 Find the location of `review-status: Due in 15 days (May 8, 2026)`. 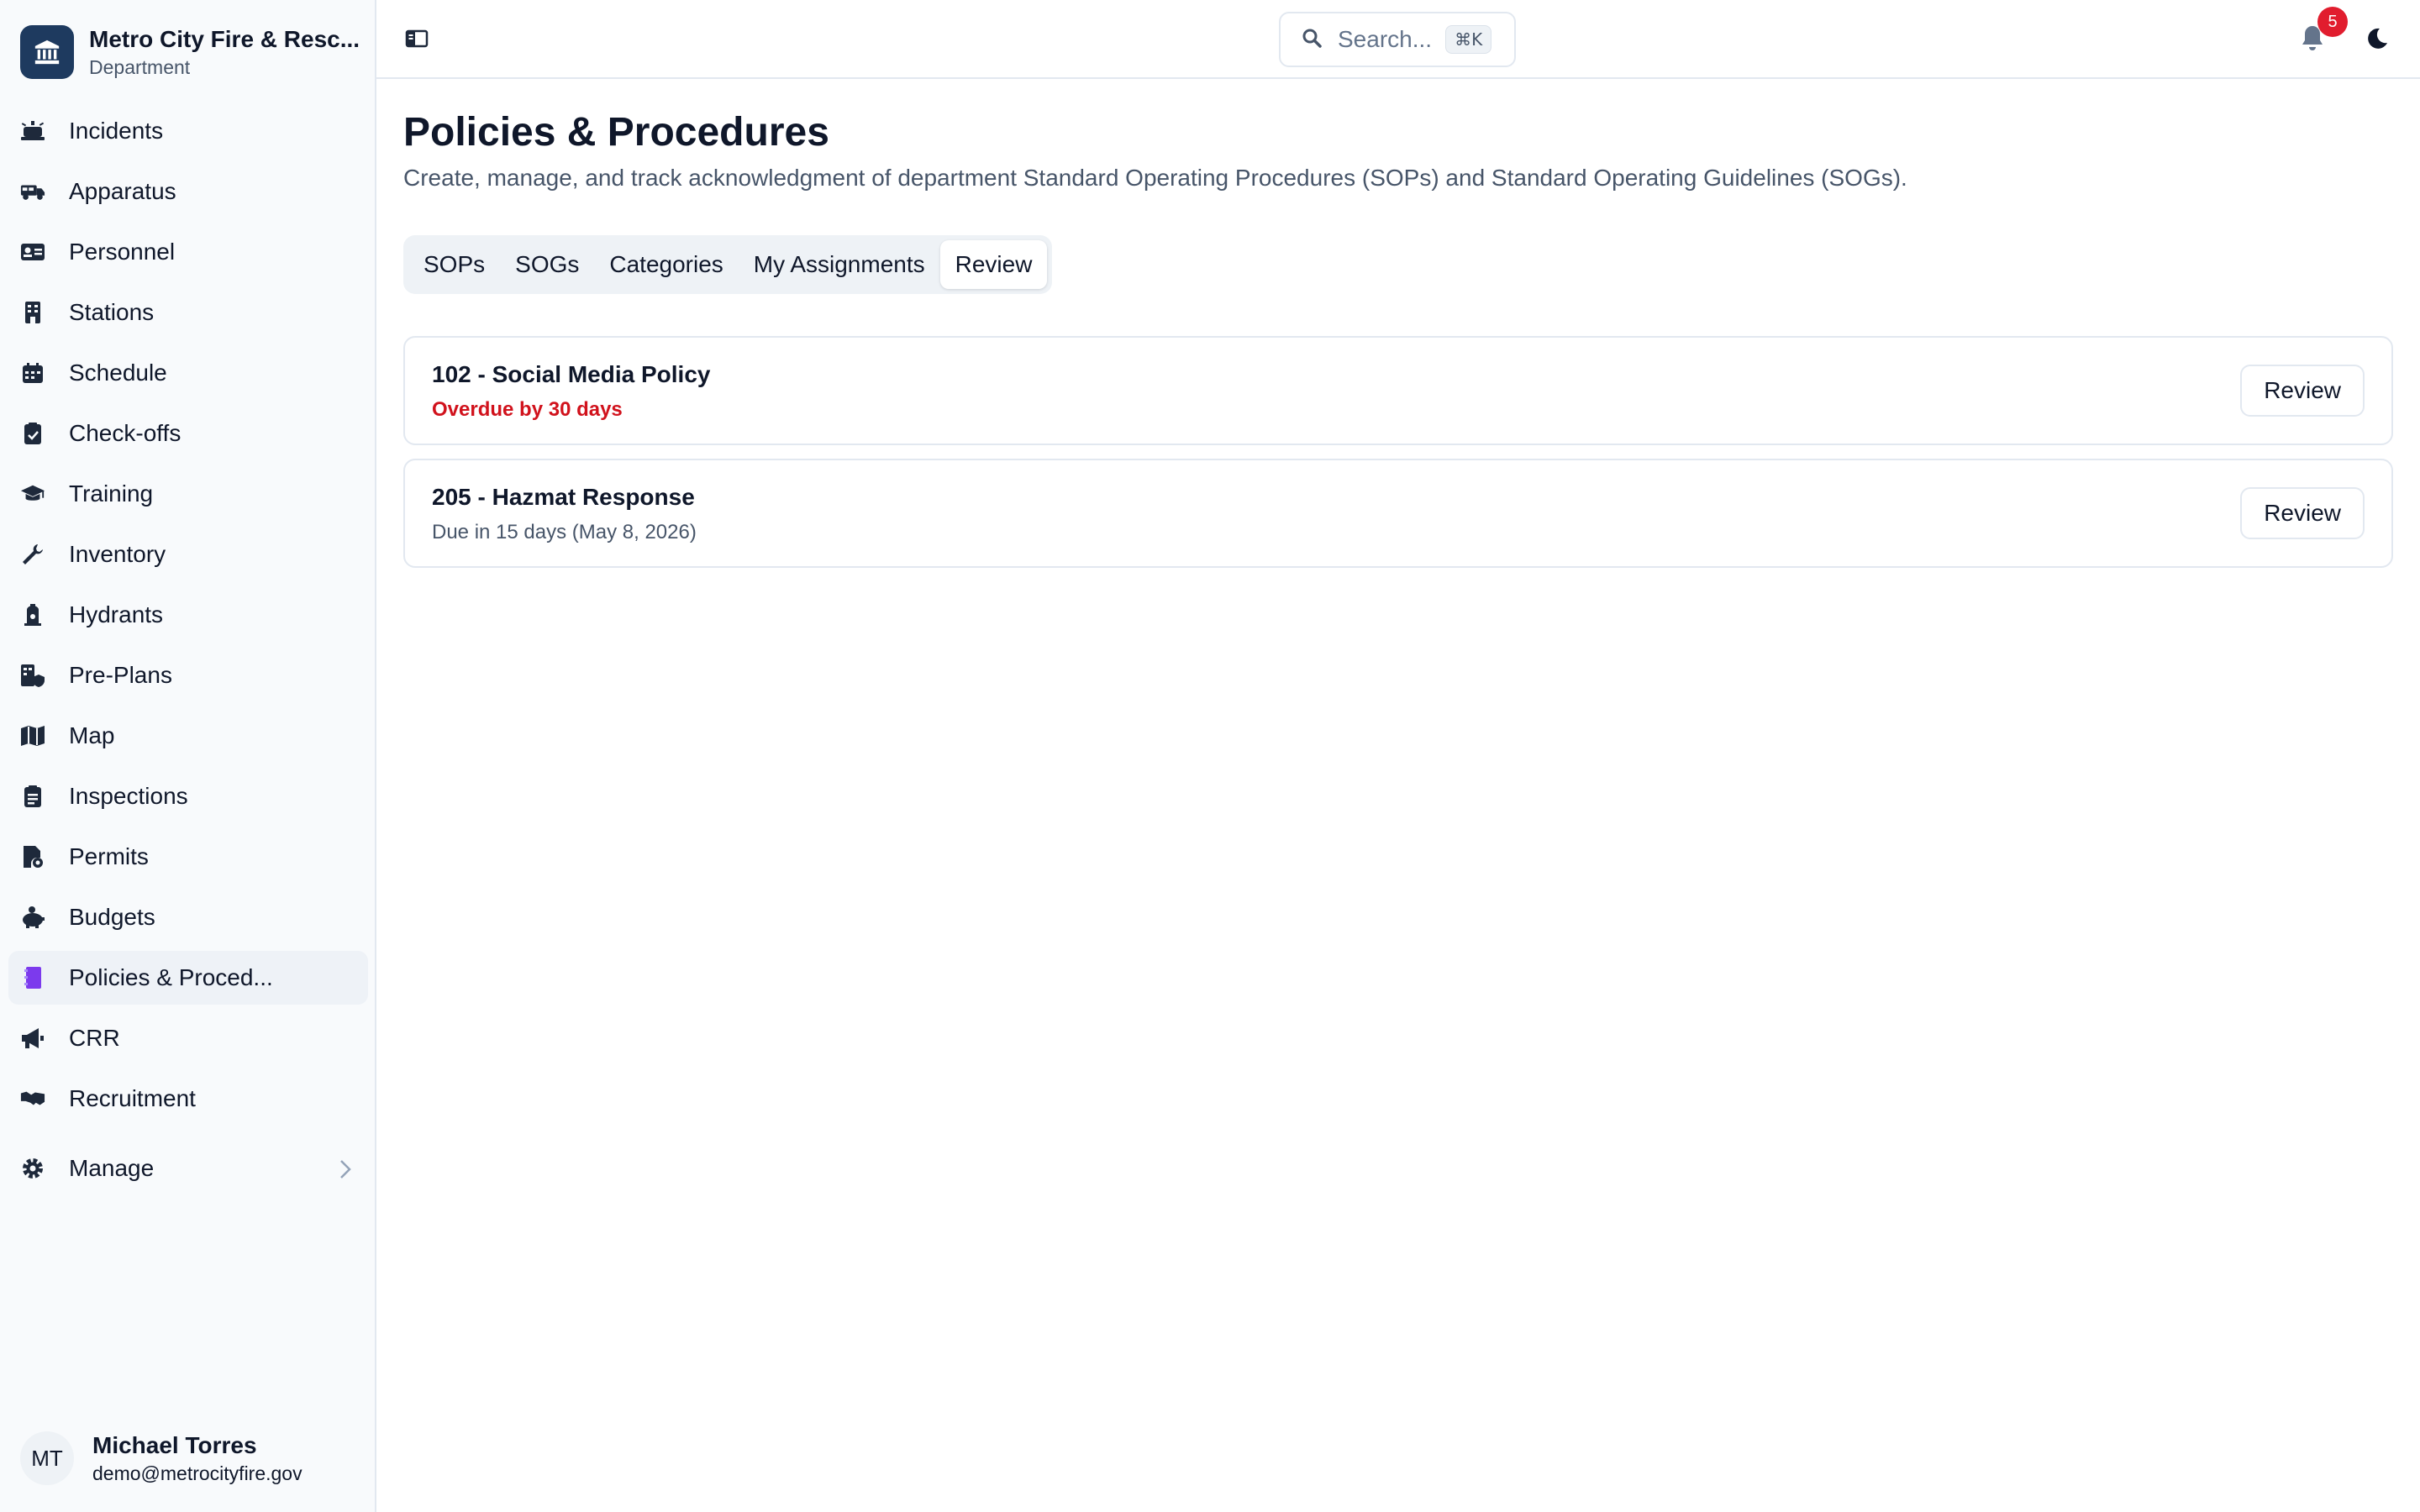

review-status: Due in 15 days (May 8, 2026) is located at coordinates (564, 532).